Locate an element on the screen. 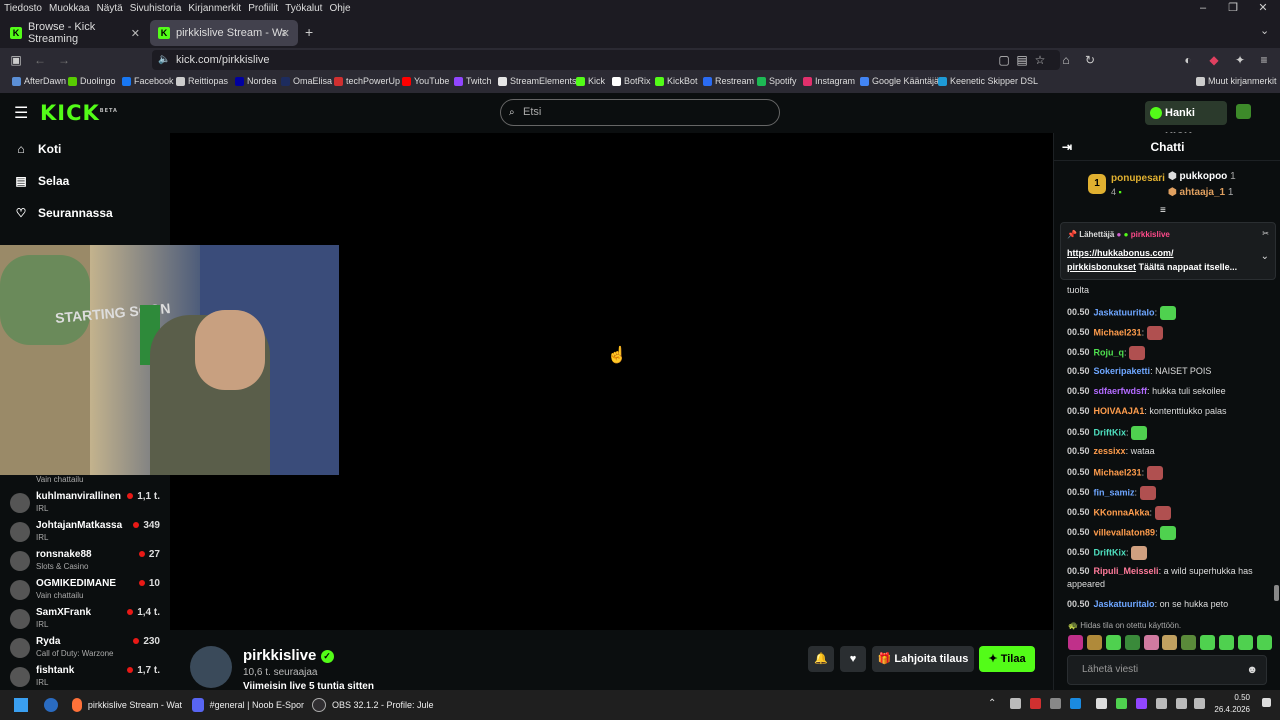 The height and width of the screenshot is (720, 1280). menu-icon: ≡ is located at coordinates (1264, 60).